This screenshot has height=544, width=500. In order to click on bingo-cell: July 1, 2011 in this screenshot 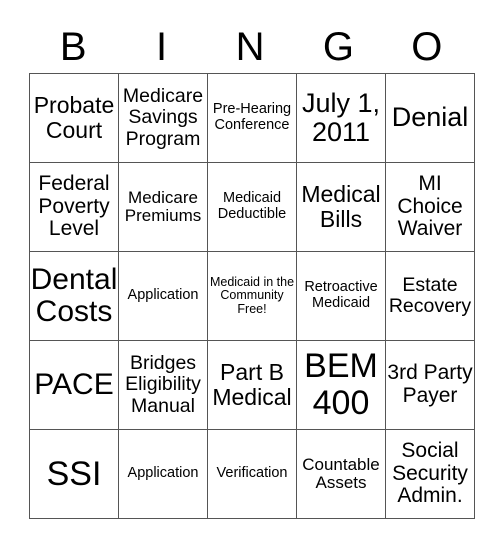, I will do `click(341, 118)`.